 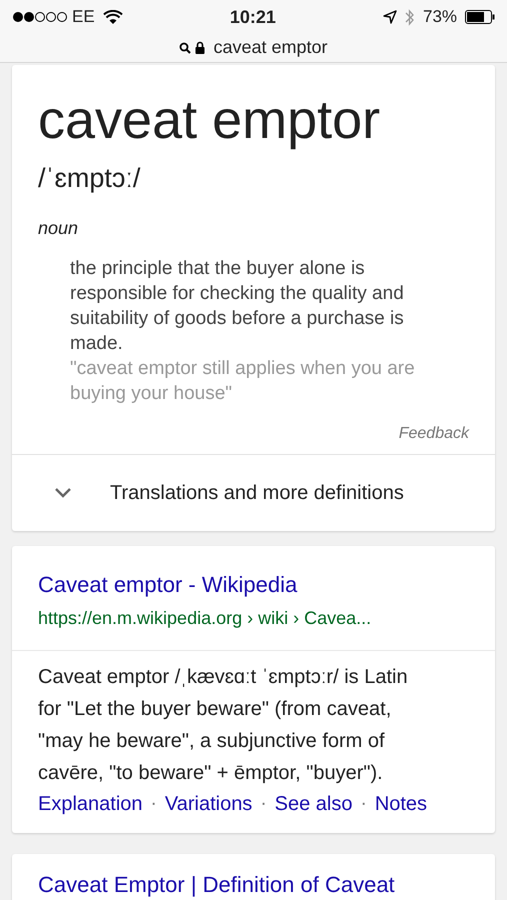 I want to click on result-title-link: Caveat emptor - Wikipedia, so click(x=168, y=584).